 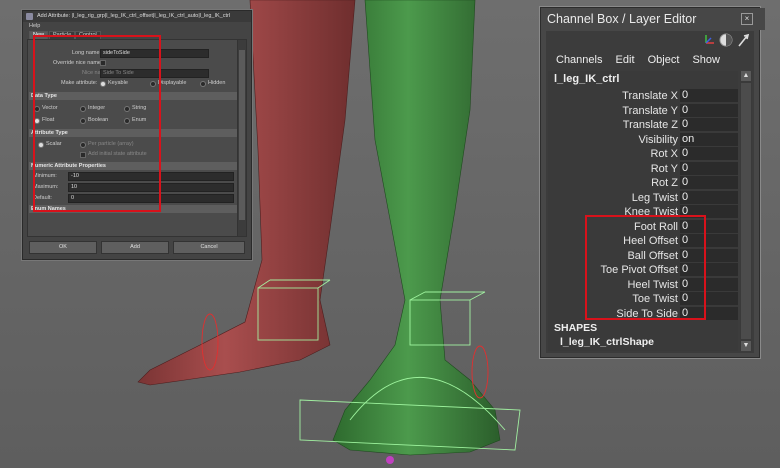 What do you see at coordinates (87, 53) in the screenshot?
I see `long-name-label: Long name:` at bounding box center [87, 53].